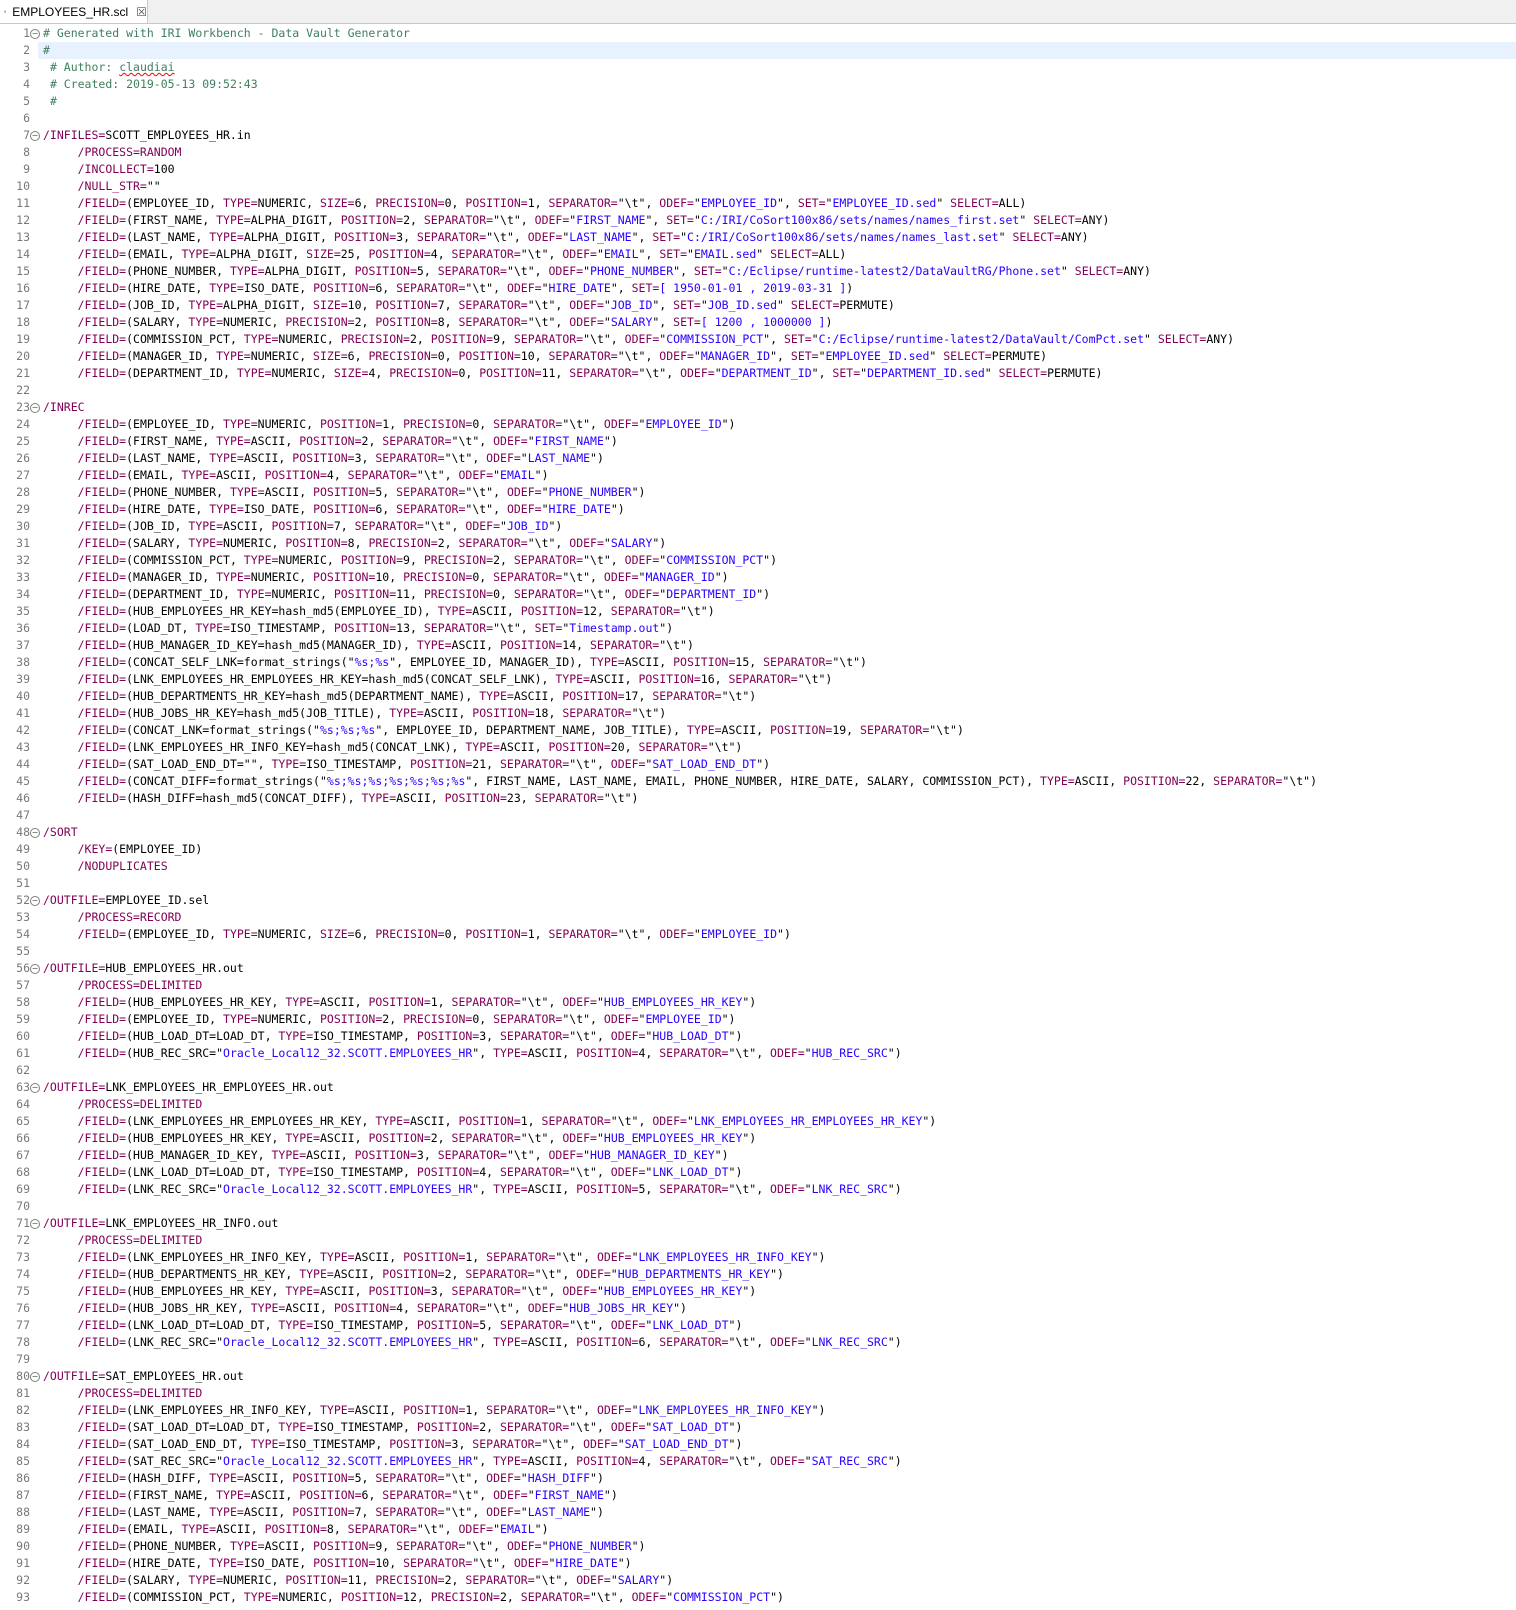 This screenshot has width=1516, height=1610. Describe the element at coordinates (758, 390) in the screenshot. I see `code-line: 22` at that location.